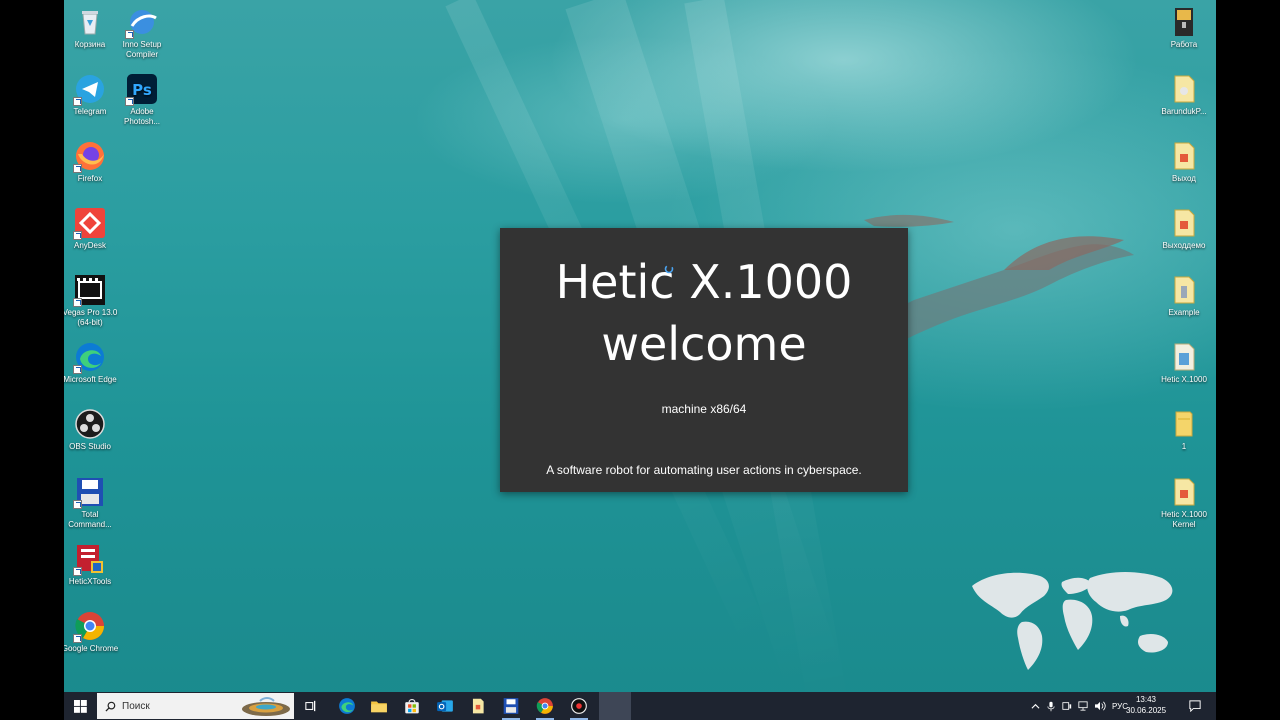 Image resolution: width=1280 pixels, height=720 pixels. I want to click on hetic-tools-icon-tile: HeticXTools, so click(92, 565).